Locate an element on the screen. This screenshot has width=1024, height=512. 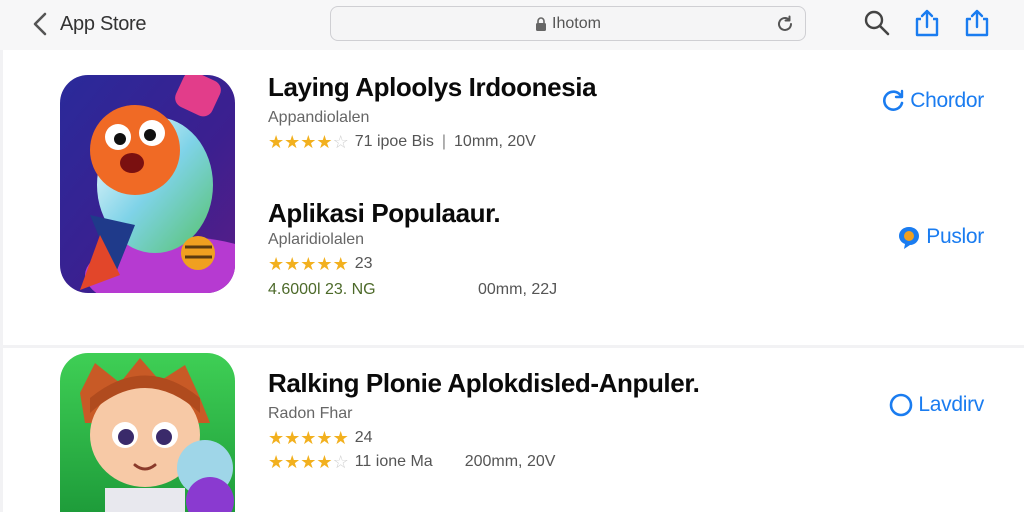
lock-icon is located at coordinates (541, 23).